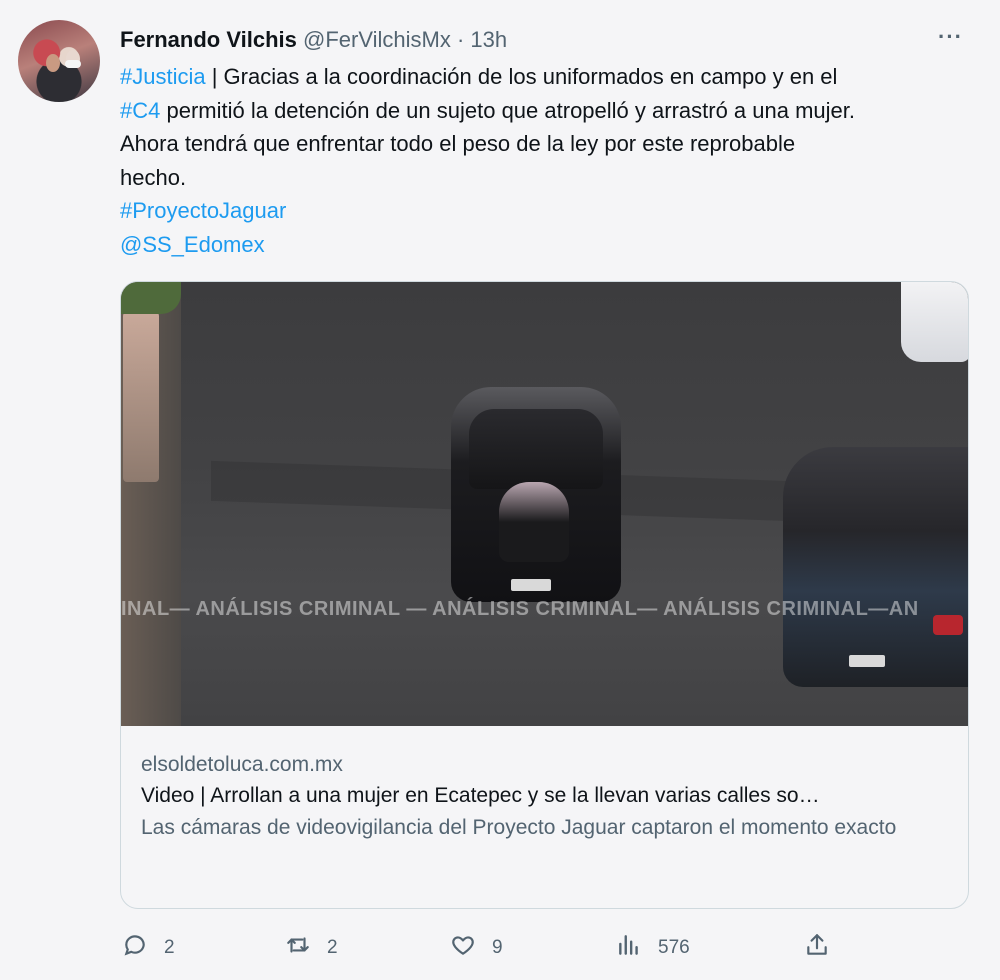  I want to click on black-car, so click(536, 497).